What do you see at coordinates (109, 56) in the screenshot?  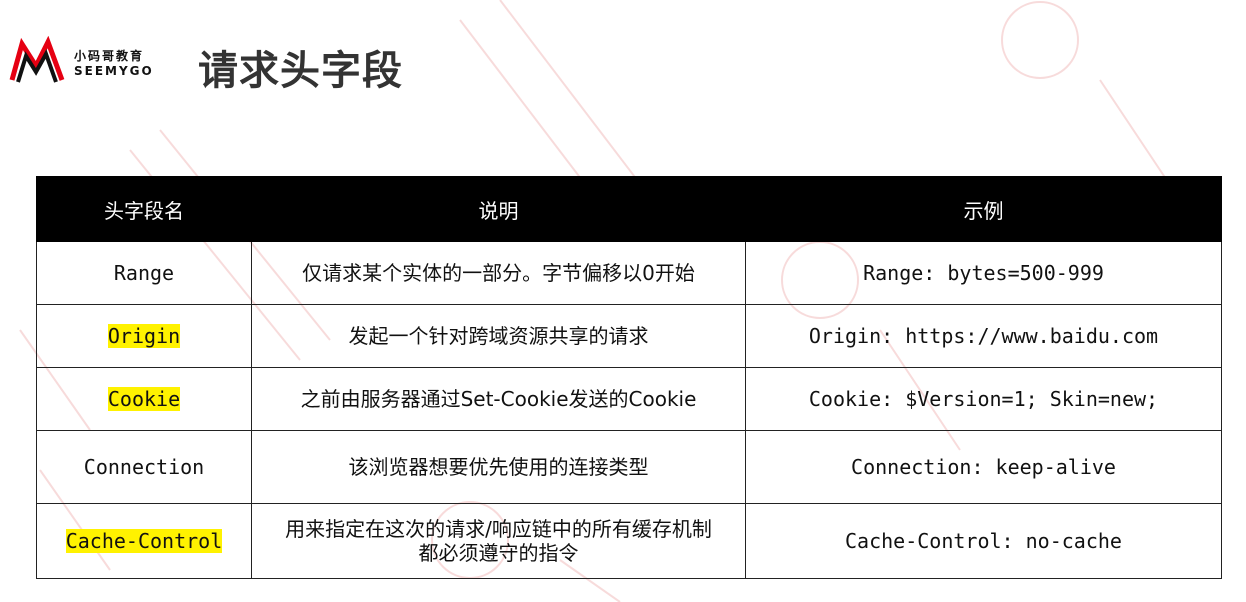 I see `brand-name-cn: 小码哥教育` at bounding box center [109, 56].